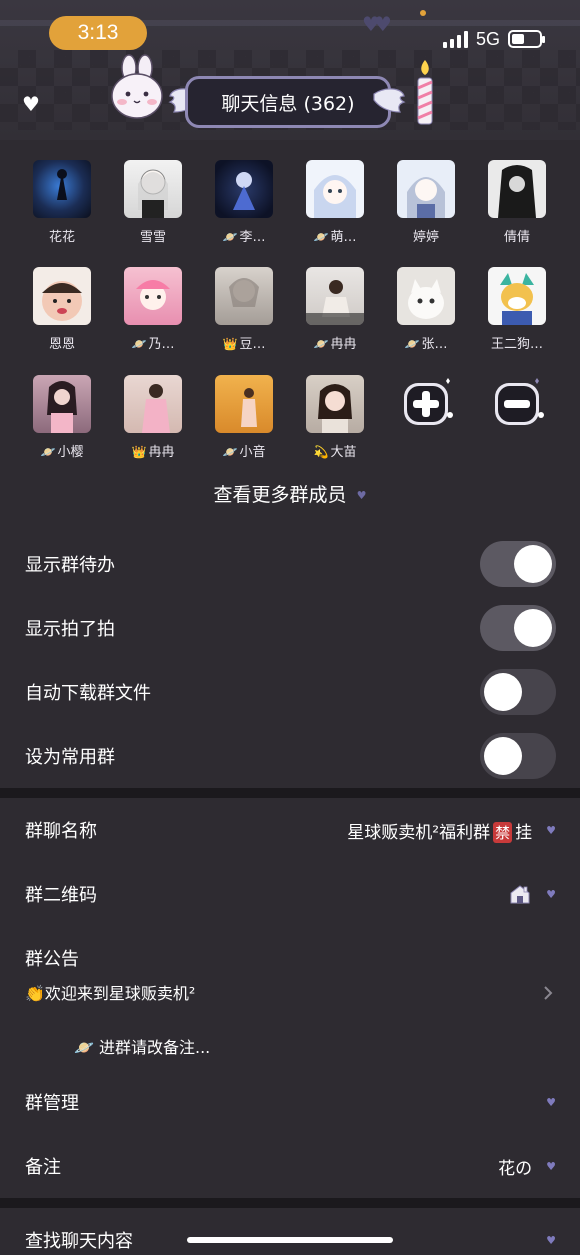  Describe the element at coordinates (70, 629) in the screenshot. I see `toggle-label: 显示拍了拍` at that location.